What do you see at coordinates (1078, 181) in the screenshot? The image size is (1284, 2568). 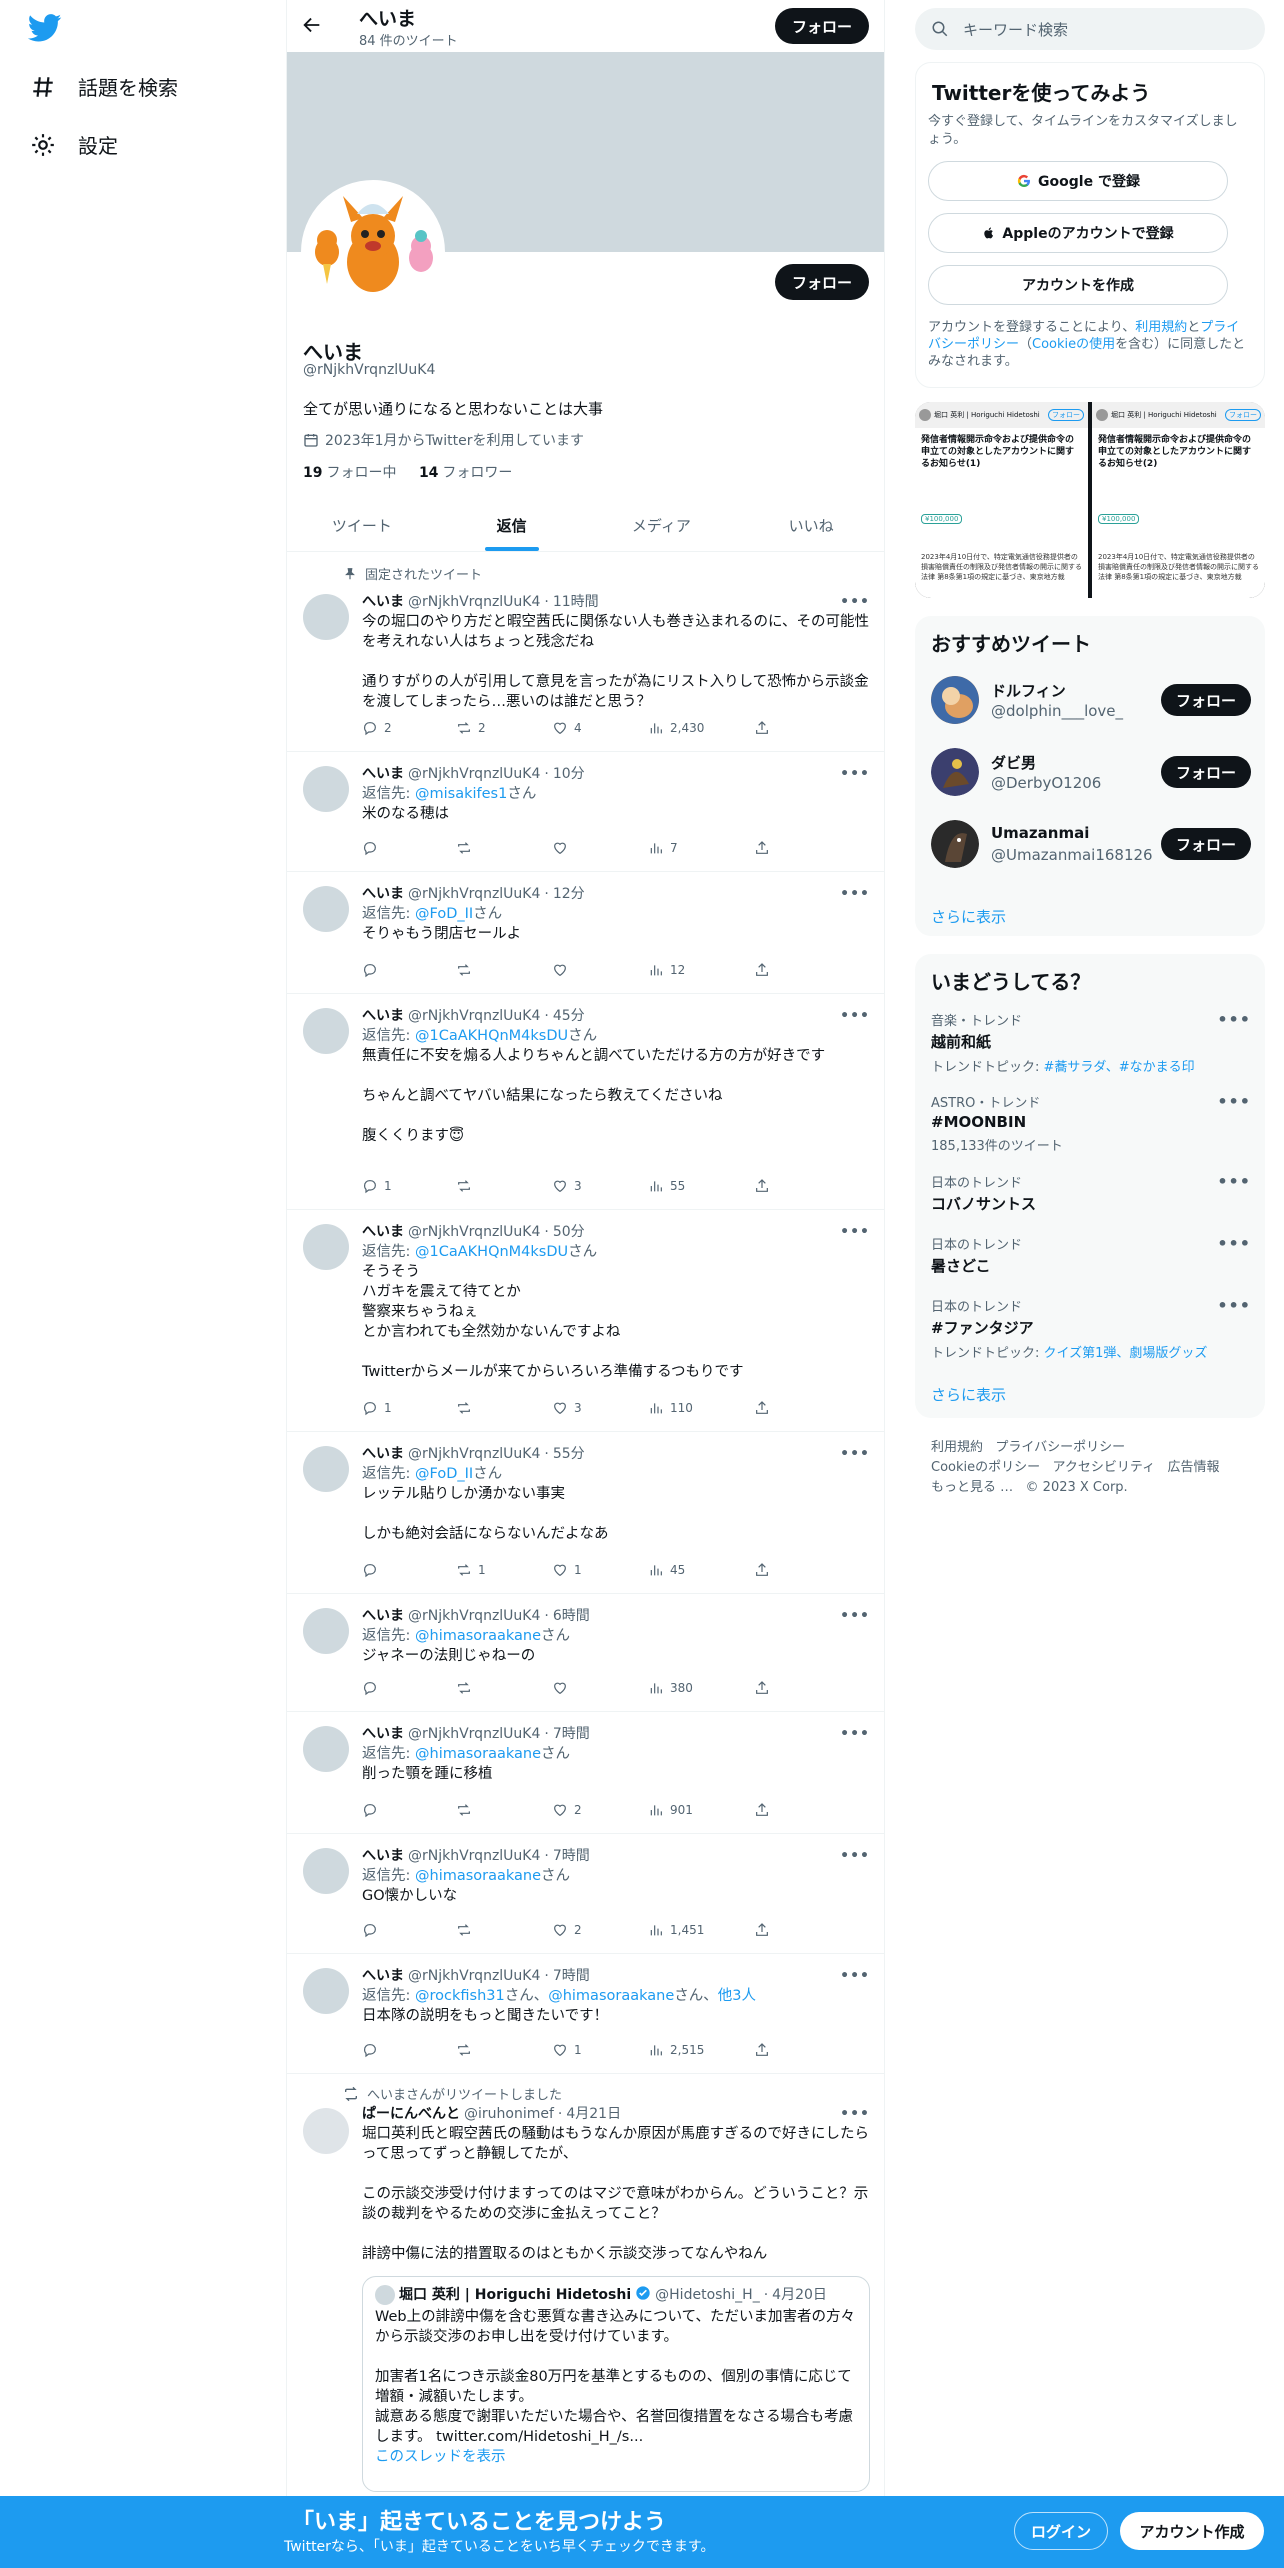 I see `google-signup-button: Google で登録` at bounding box center [1078, 181].